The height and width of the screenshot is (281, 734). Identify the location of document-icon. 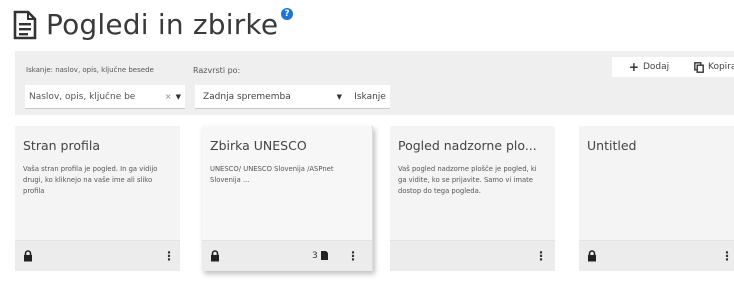
(25, 24).